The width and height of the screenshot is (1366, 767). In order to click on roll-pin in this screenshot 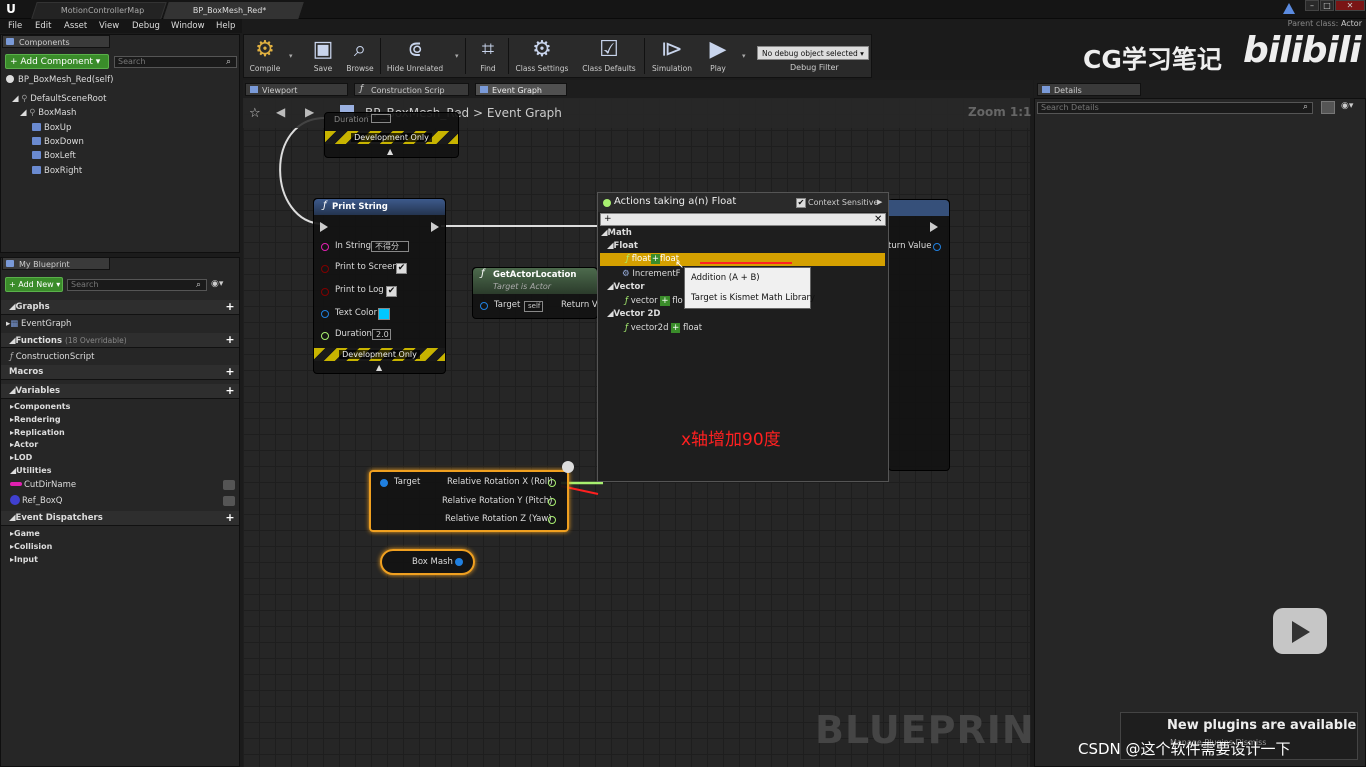, I will do `click(552, 483)`.